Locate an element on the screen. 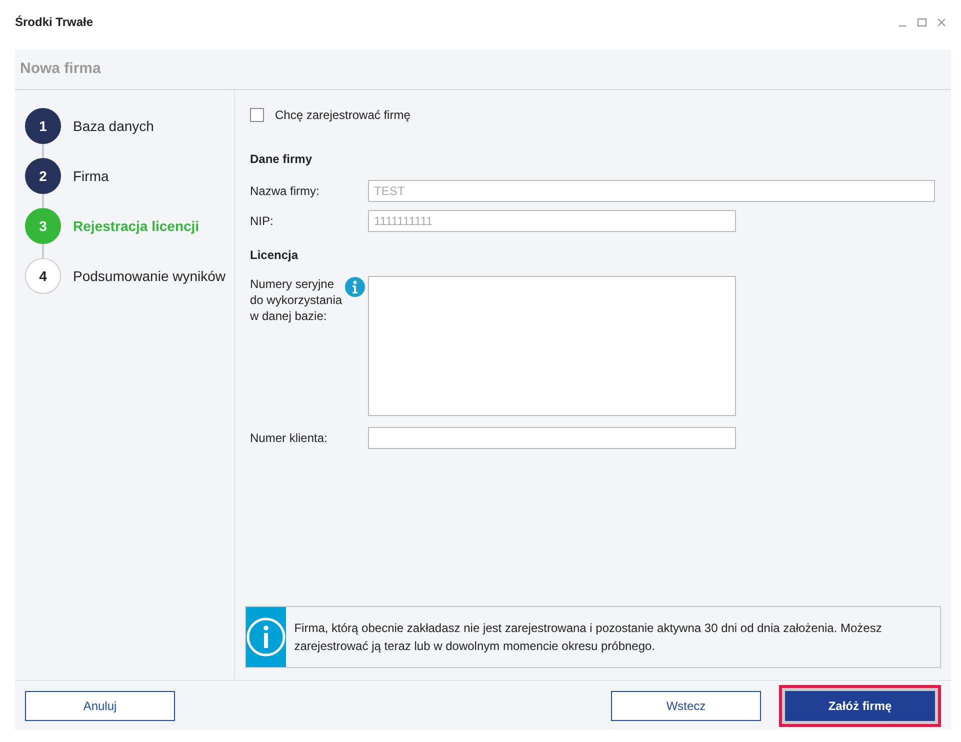 The width and height of the screenshot is (961, 742). step-label: Podsumowanie wyników is located at coordinates (149, 276).